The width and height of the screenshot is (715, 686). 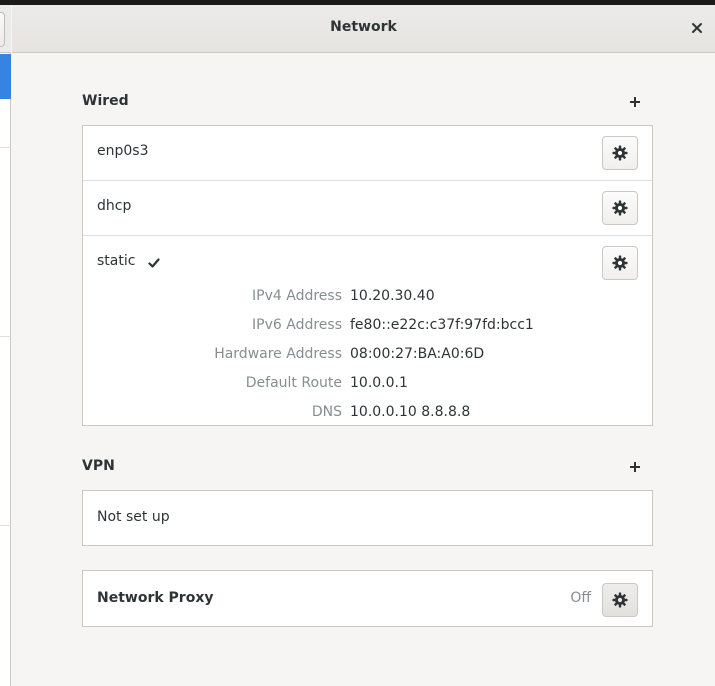 I want to click on vpn-section-title: VPN, so click(x=98, y=466).